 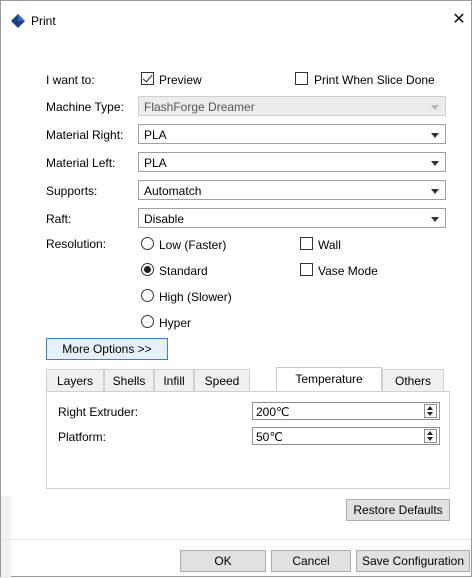 I want to click on resolution-hyper-label: Hyper, so click(x=175, y=323).